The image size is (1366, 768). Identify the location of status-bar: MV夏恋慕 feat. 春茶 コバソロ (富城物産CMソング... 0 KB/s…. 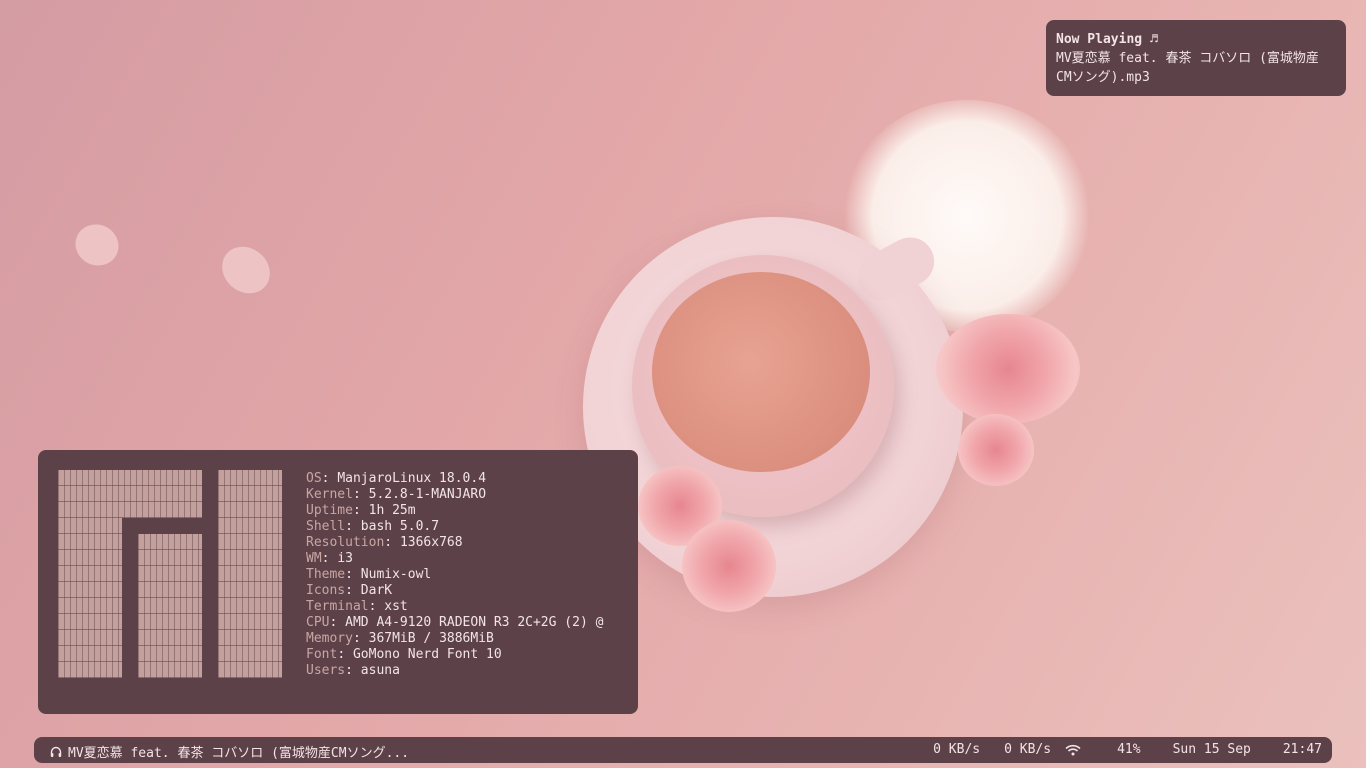
(683, 750).